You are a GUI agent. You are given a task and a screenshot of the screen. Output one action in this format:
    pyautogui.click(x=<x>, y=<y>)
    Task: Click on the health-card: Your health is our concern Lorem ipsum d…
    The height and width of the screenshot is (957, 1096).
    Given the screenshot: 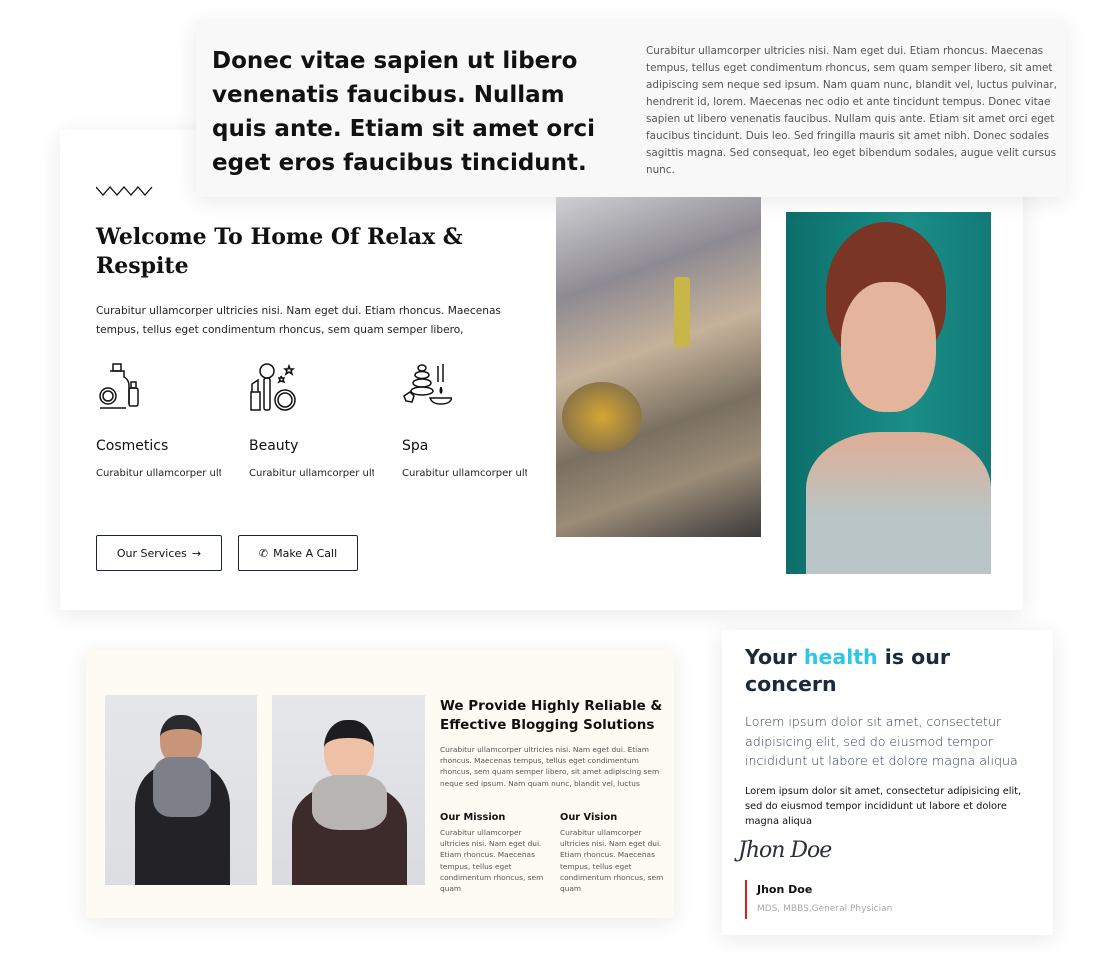 What is the action you would take?
    pyautogui.click(x=887, y=782)
    